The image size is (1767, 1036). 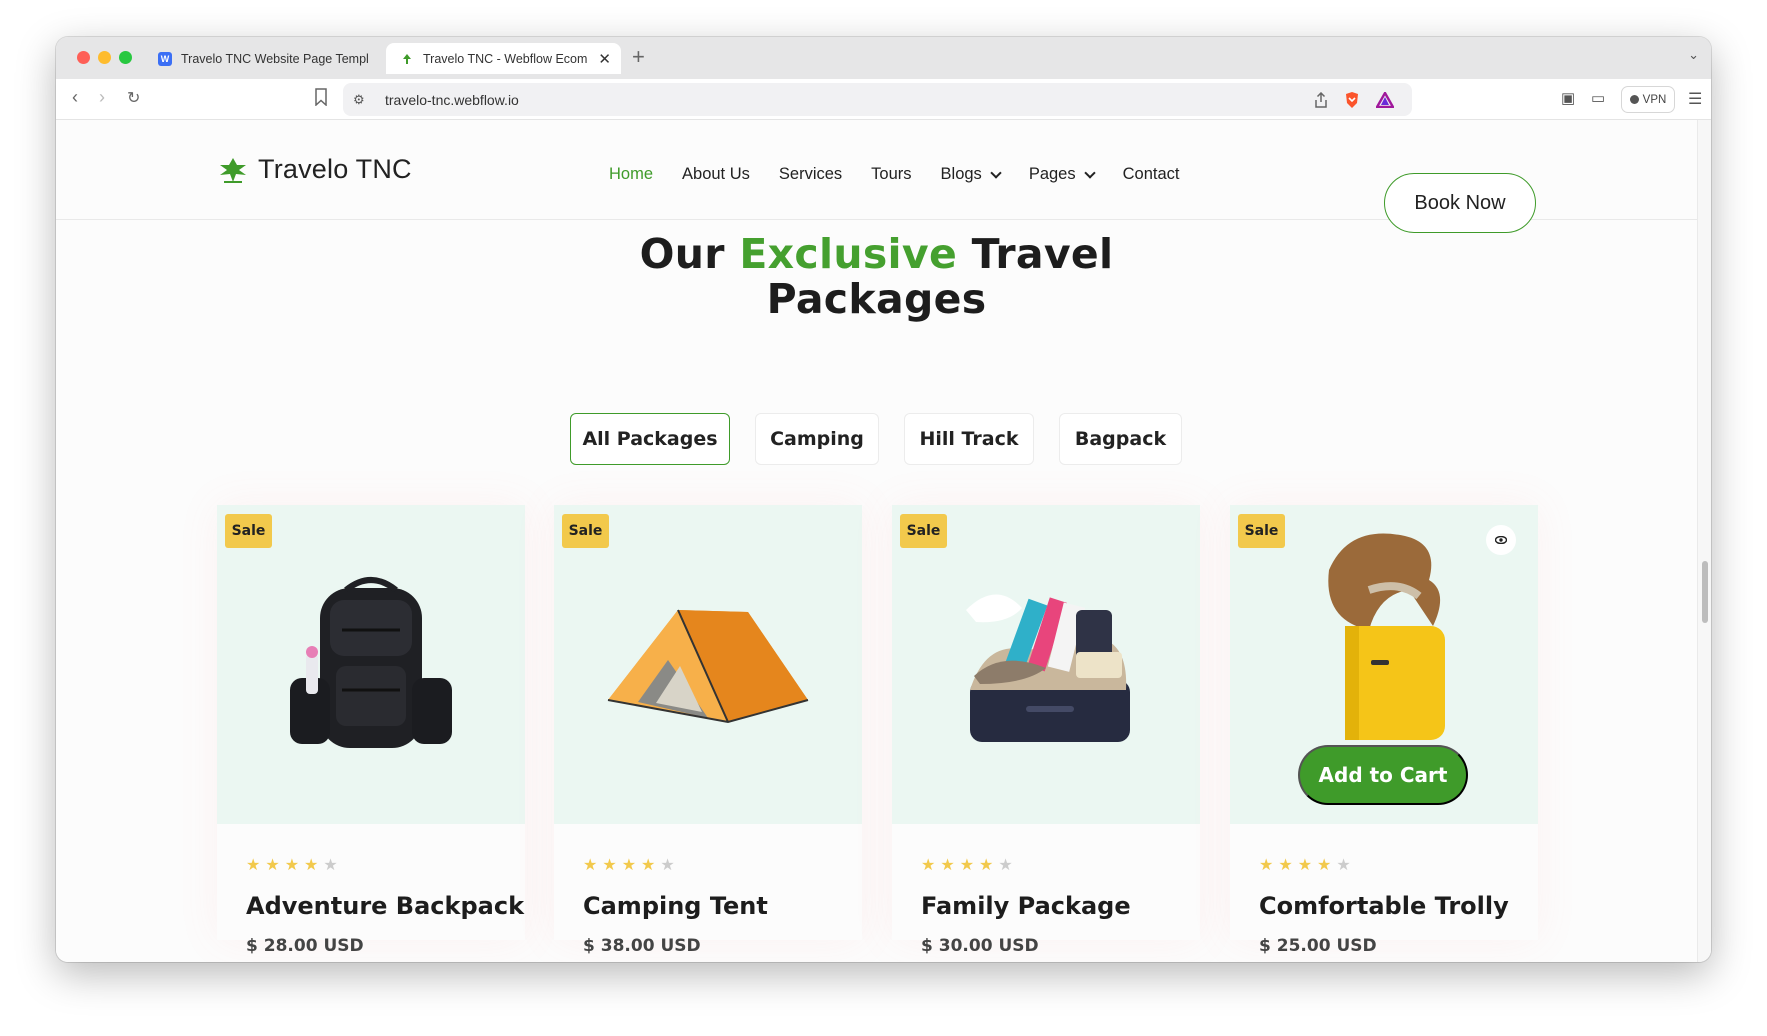 I want to click on nav-home: Home, so click(x=631, y=174).